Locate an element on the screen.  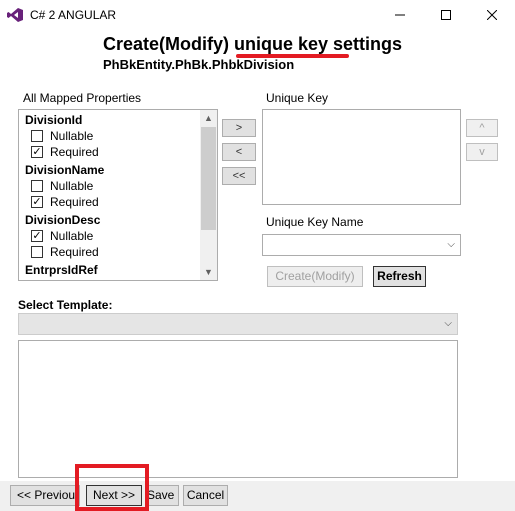
select-template-label: Select Template: is located at coordinates (65, 305).